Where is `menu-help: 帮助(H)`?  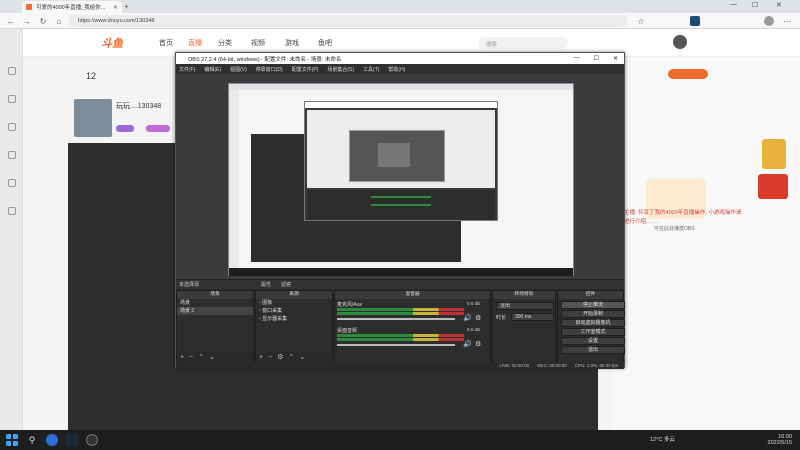
menu-help: 帮助(H) is located at coordinates (396, 69).